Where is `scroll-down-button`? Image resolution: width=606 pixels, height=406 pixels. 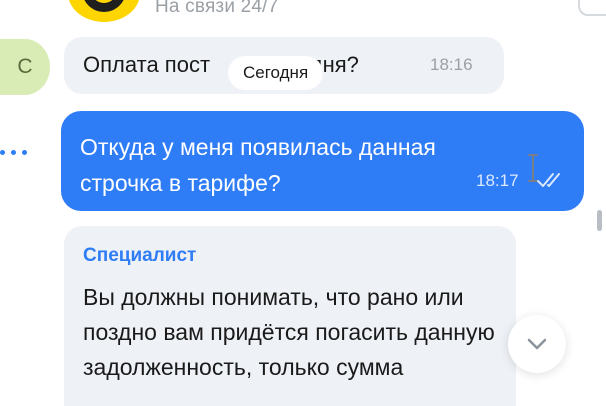
scroll-down-button is located at coordinates (537, 344).